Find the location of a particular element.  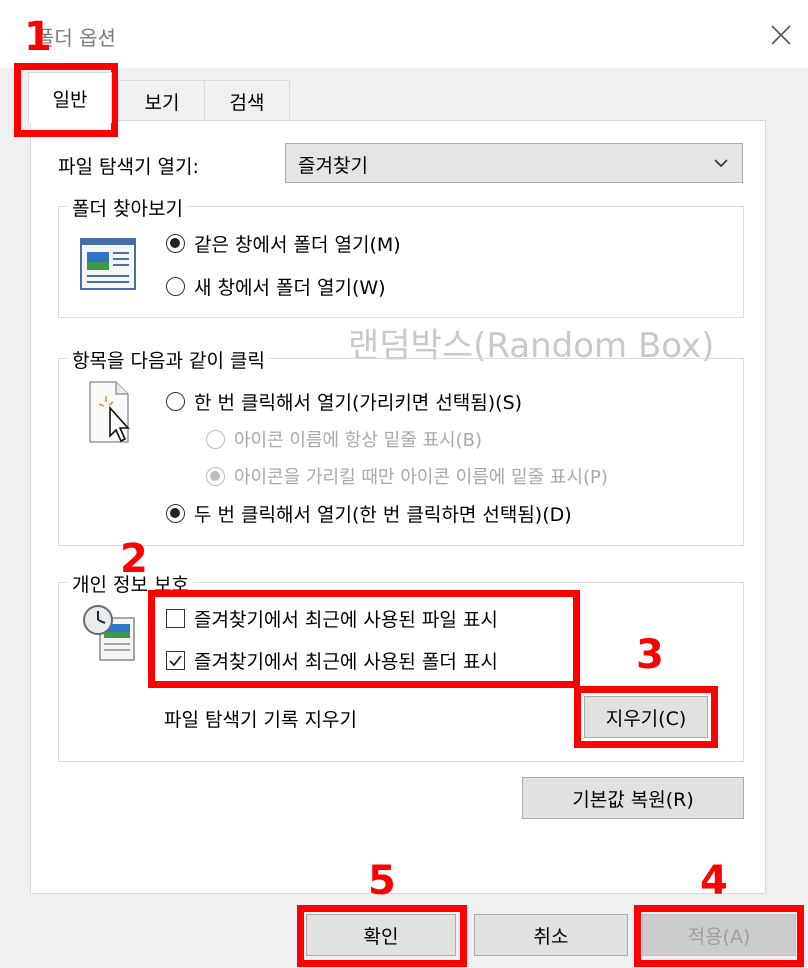

tab-search: 검색 is located at coordinates (247, 100).